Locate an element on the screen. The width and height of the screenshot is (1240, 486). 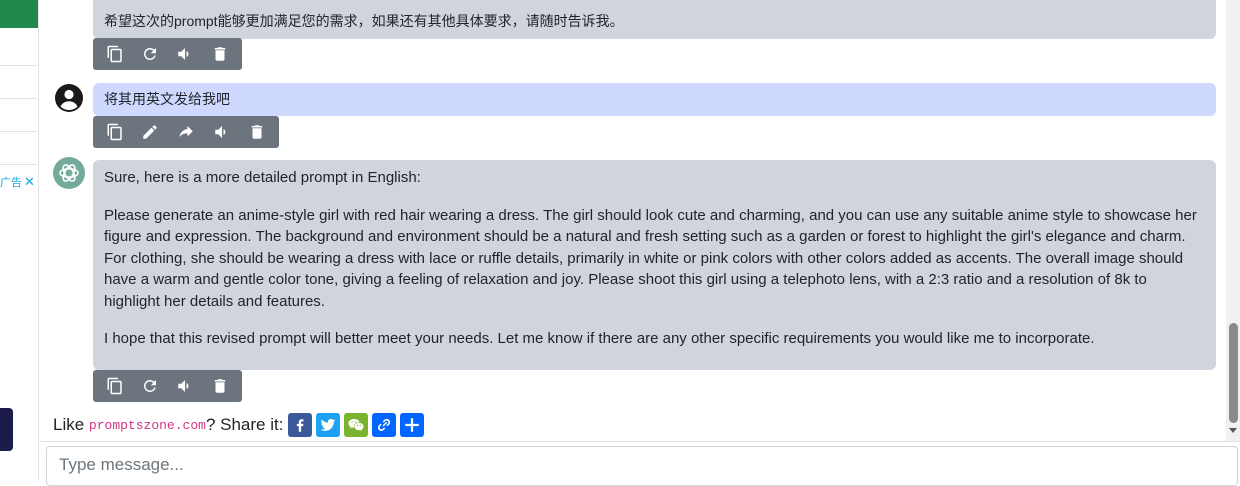
facebook-icon is located at coordinates (300, 425).